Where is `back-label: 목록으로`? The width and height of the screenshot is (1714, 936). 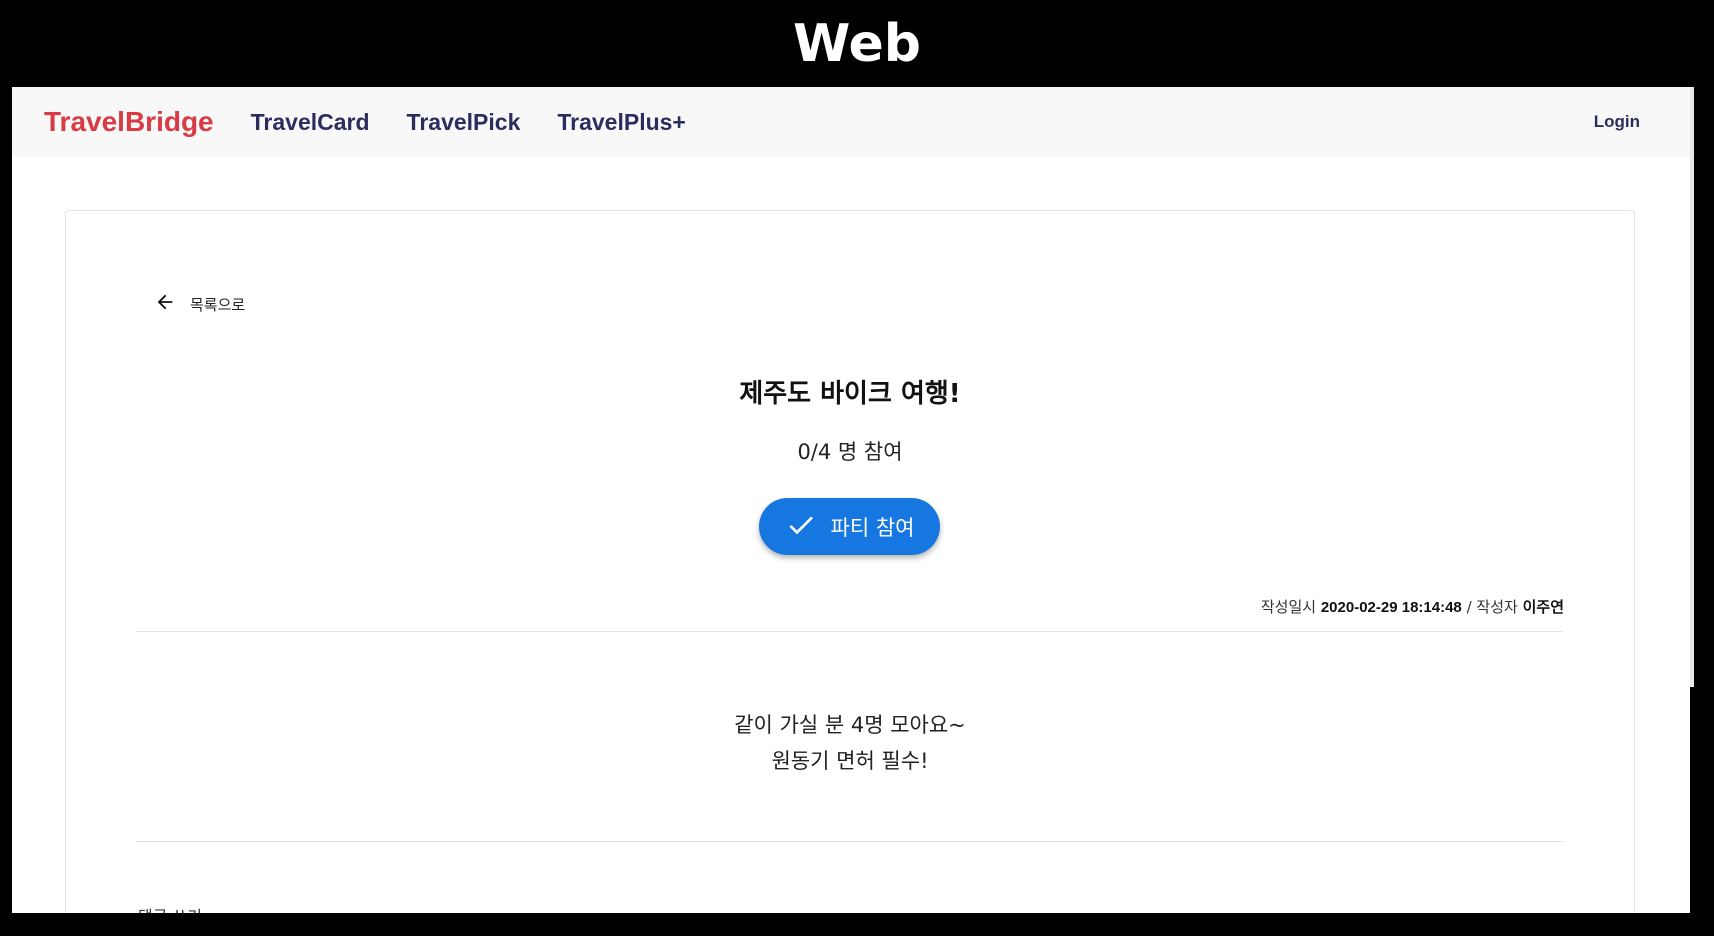 back-label: 목록으로 is located at coordinates (218, 304).